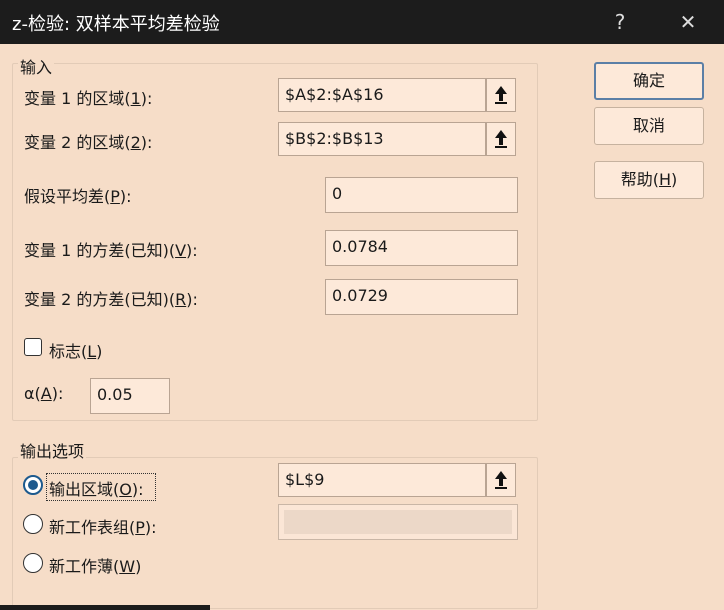  What do you see at coordinates (88, 142) in the screenshot?
I see `var2-range-label: 变量 2 的区域(2):` at bounding box center [88, 142].